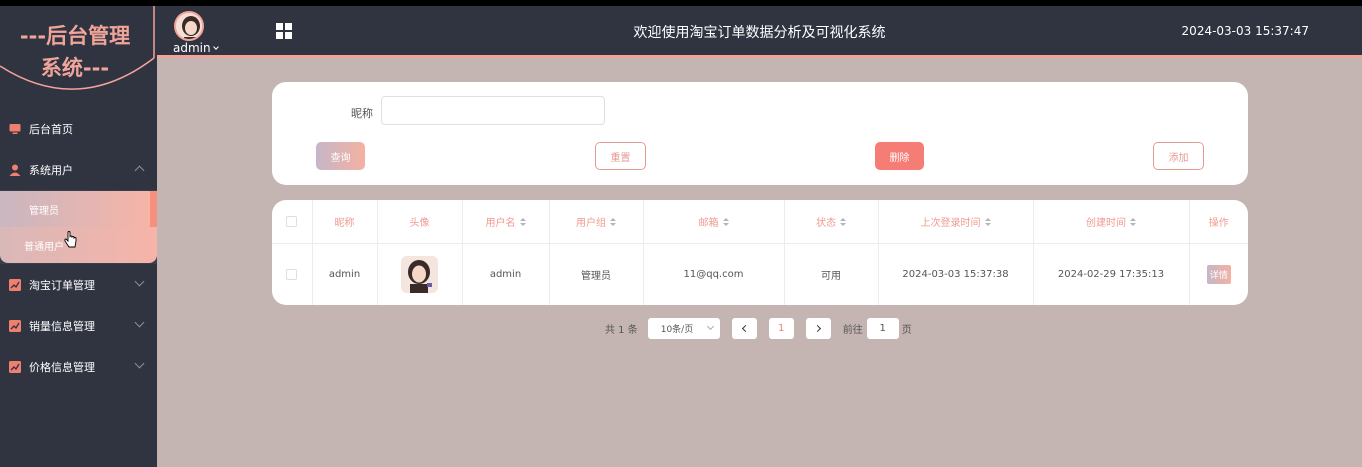  Describe the element at coordinates (1178, 156) in the screenshot. I see `add-button: 添加` at that location.